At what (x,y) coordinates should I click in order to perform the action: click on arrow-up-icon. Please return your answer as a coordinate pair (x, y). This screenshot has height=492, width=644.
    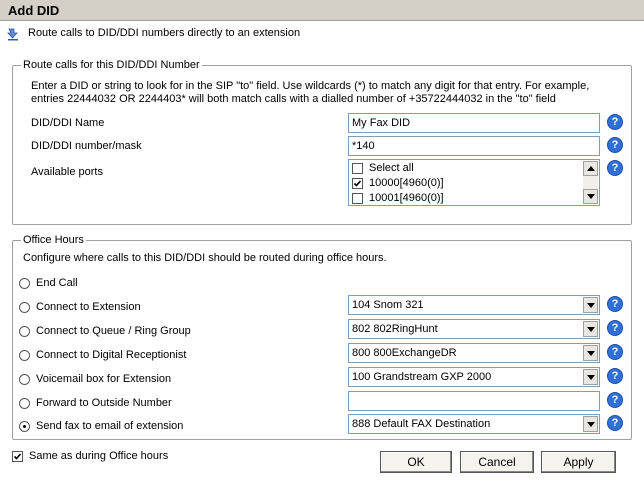
    Looking at the image, I should click on (591, 168).